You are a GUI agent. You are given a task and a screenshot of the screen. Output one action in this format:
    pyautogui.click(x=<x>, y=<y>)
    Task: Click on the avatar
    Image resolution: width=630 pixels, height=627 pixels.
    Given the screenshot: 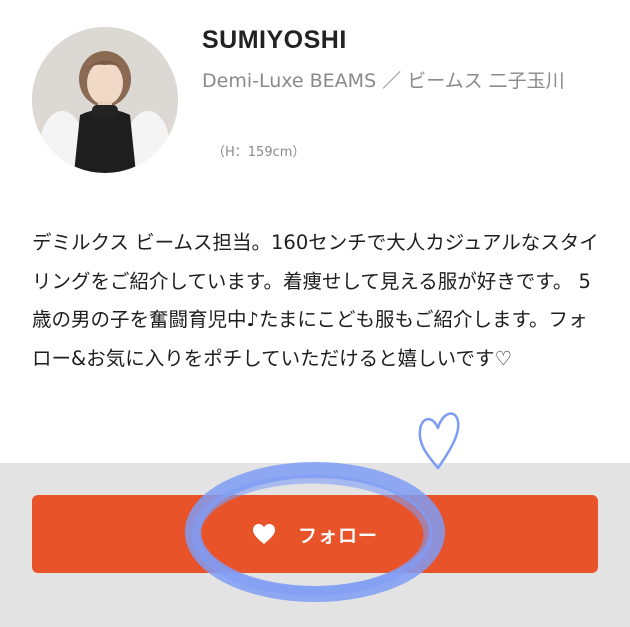 What is the action you would take?
    pyautogui.click(x=105, y=100)
    